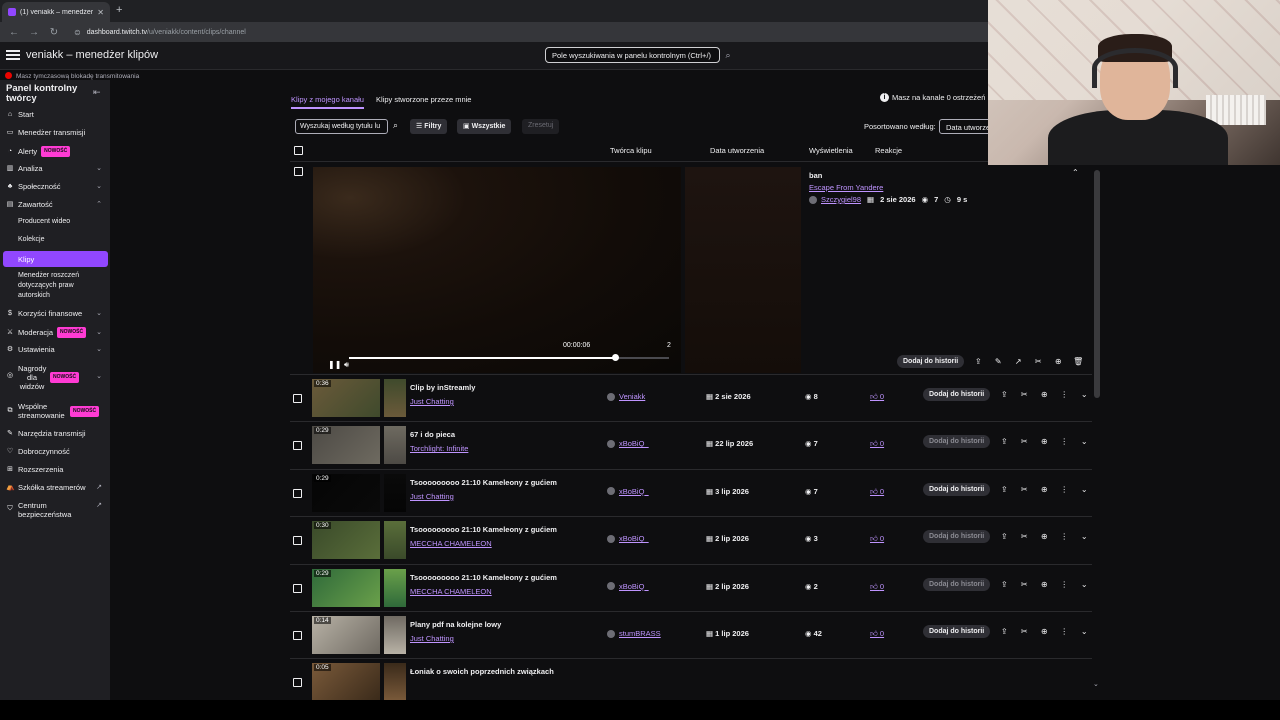 The height and width of the screenshot is (720, 1280). Describe the element at coordinates (835, 199) in the screenshot. I see `expanded-clip-creator: Szczygiel98` at that location.